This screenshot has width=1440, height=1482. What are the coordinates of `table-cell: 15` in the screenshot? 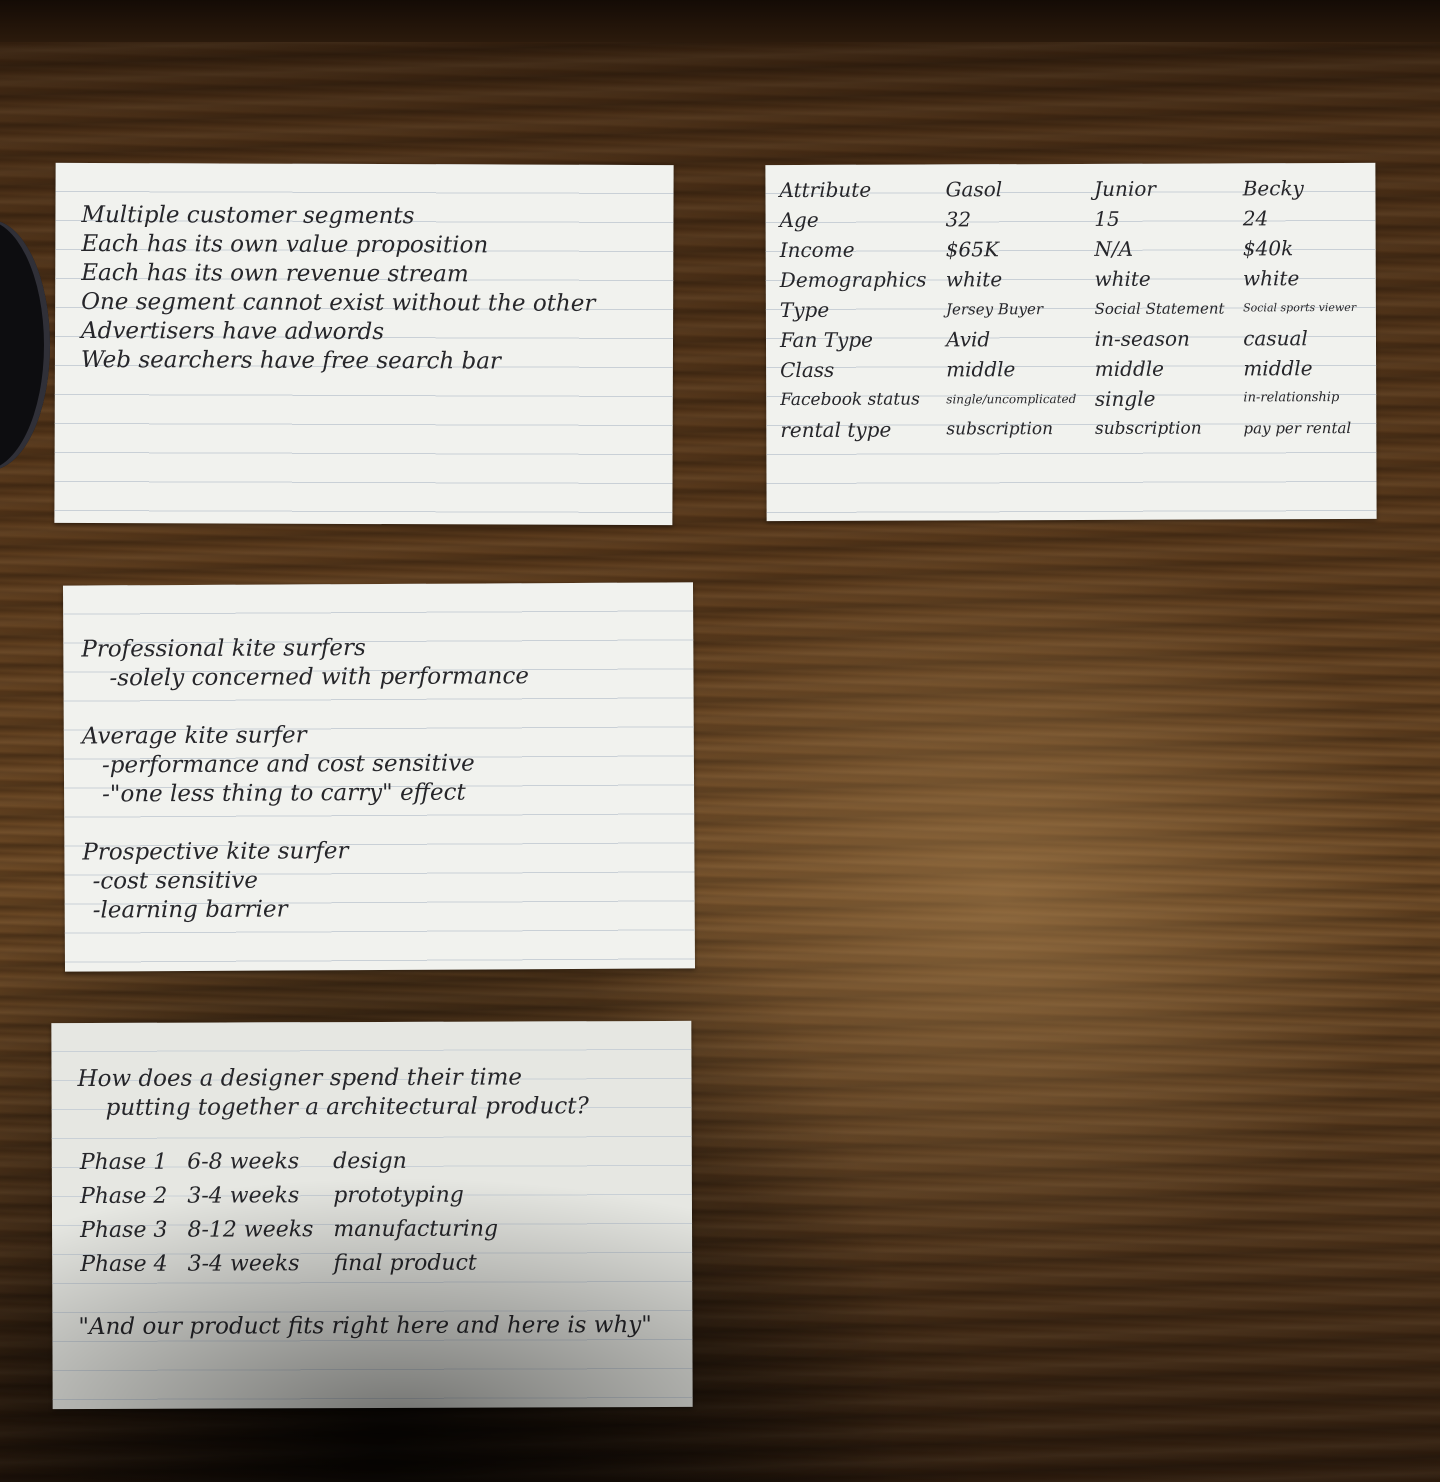 It's located at (1107, 218).